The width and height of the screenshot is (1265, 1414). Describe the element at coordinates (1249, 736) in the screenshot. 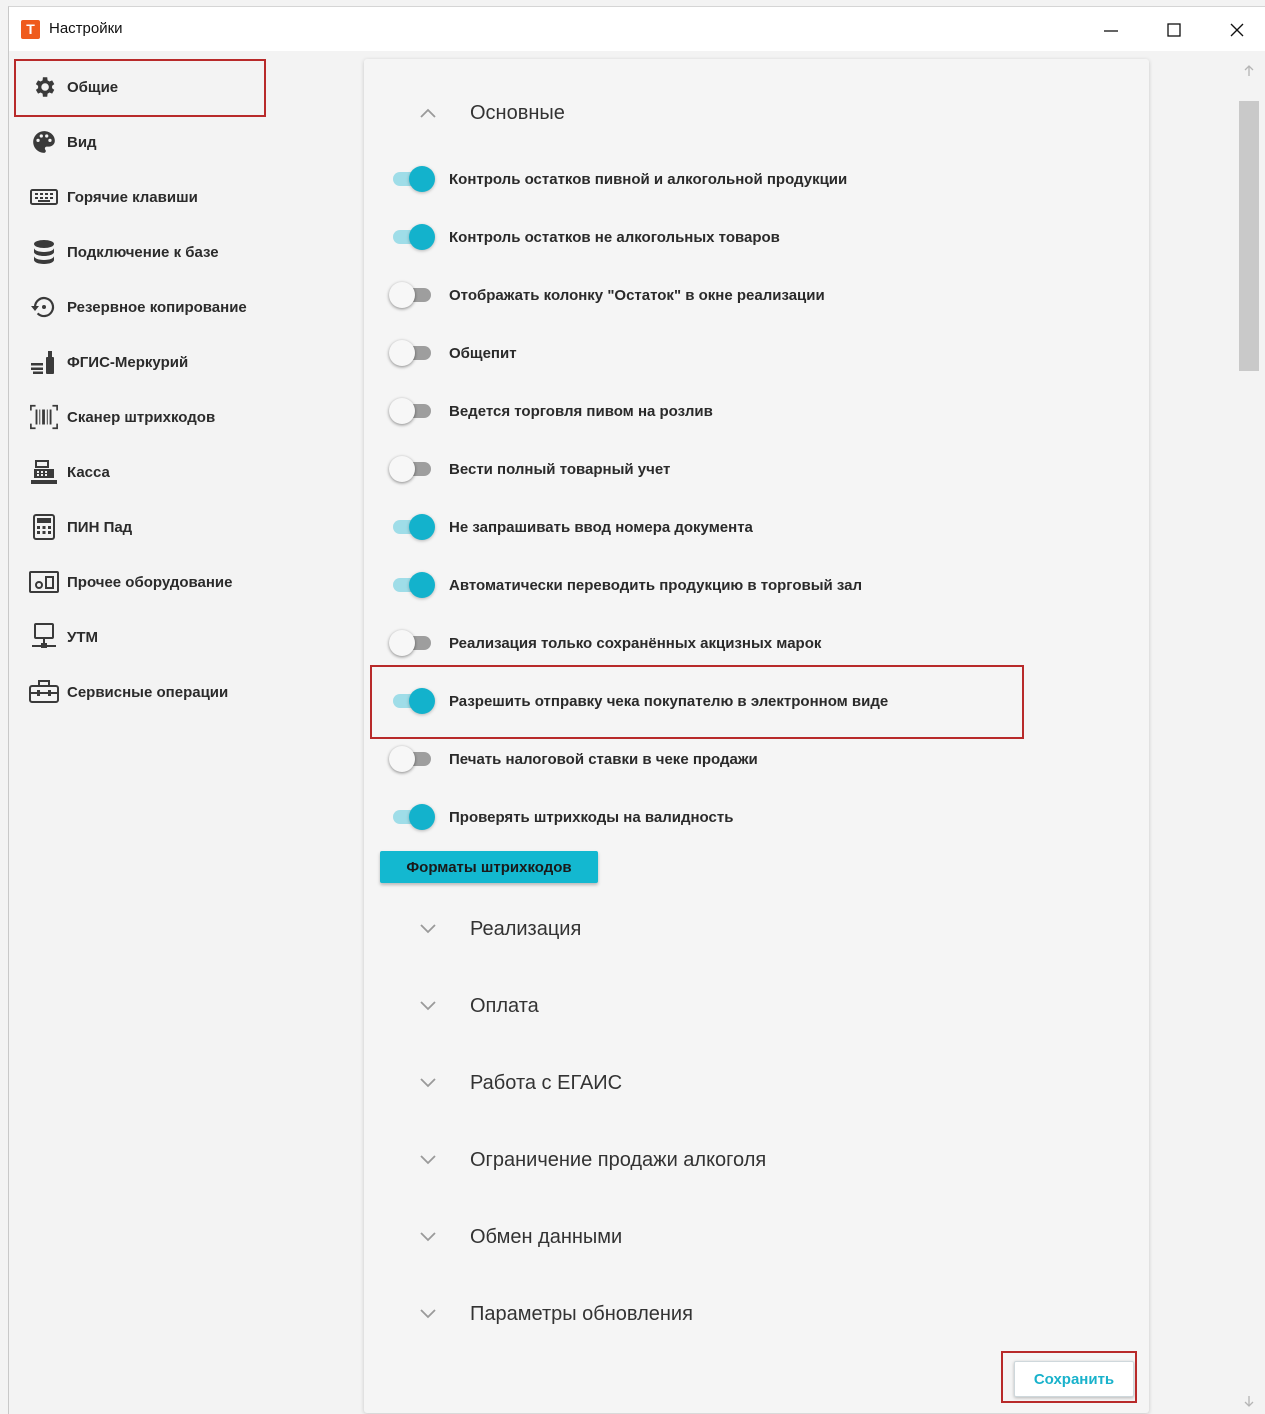

I see `vertical-scrollbar` at that location.